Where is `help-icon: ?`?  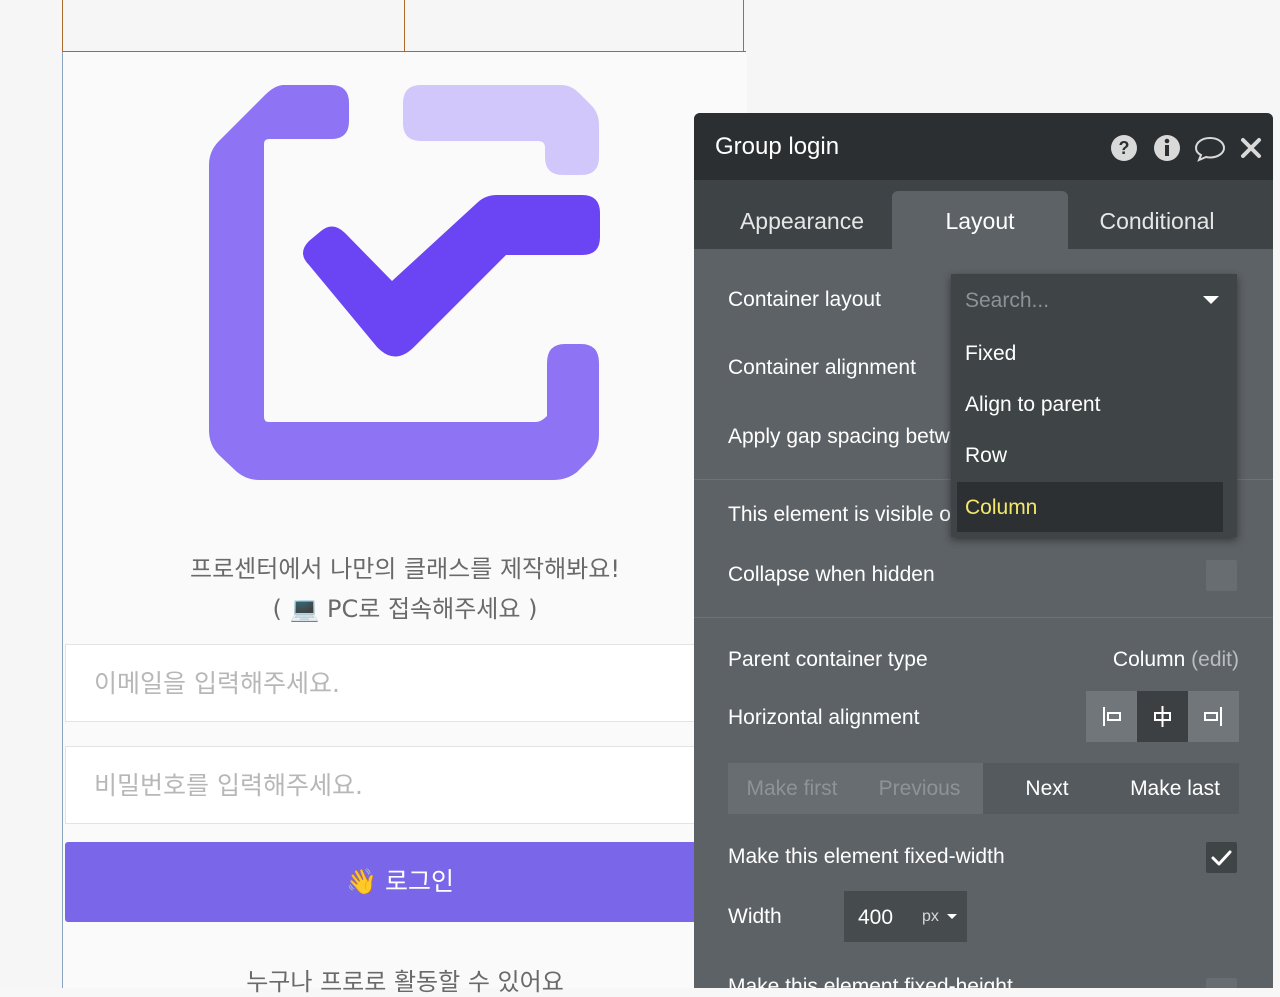 help-icon: ? is located at coordinates (1124, 148).